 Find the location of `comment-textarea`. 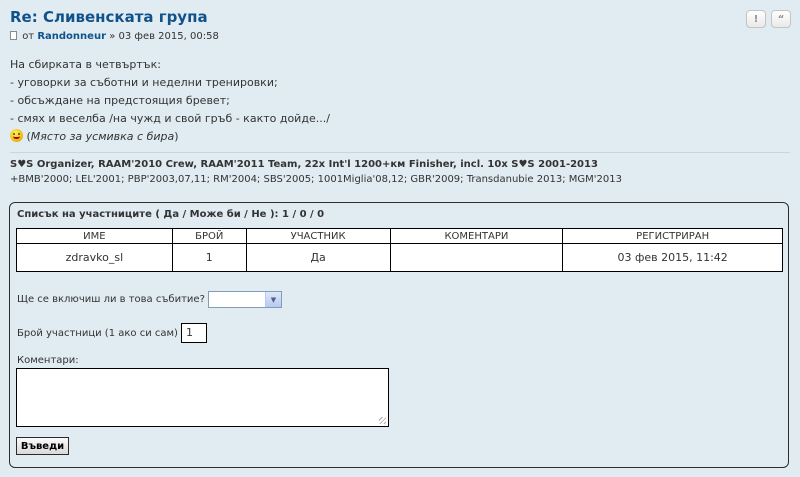

comment-textarea is located at coordinates (202, 397).